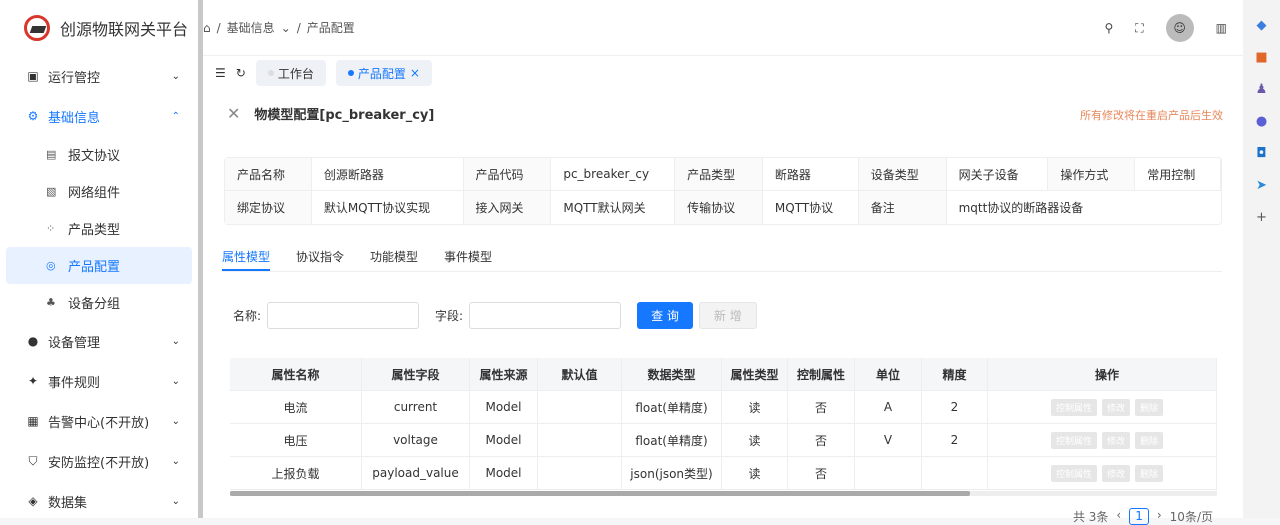 The width and height of the screenshot is (1280, 525). Describe the element at coordinates (719, 174) in the screenshot. I see `info-label: 产品类型` at that location.